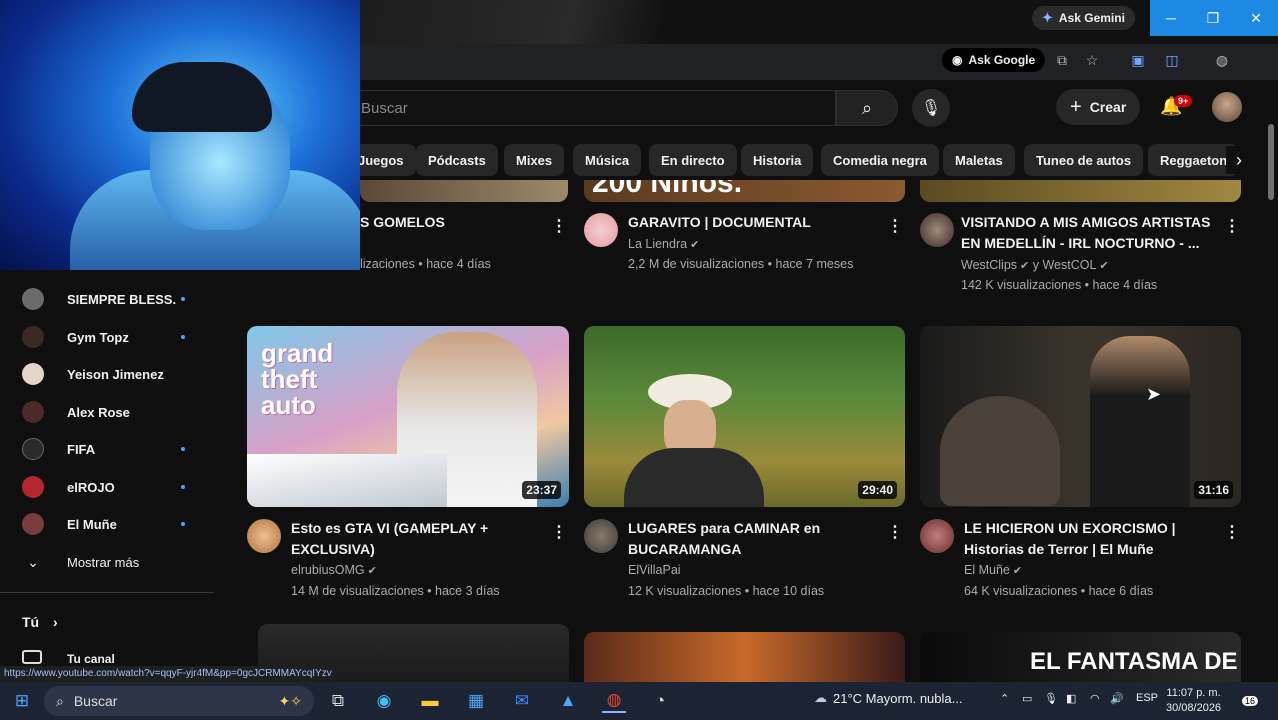 The height and width of the screenshot is (720, 1278). What do you see at coordinates (534, 160) in the screenshot?
I see `chip: Mixes` at bounding box center [534, 160].